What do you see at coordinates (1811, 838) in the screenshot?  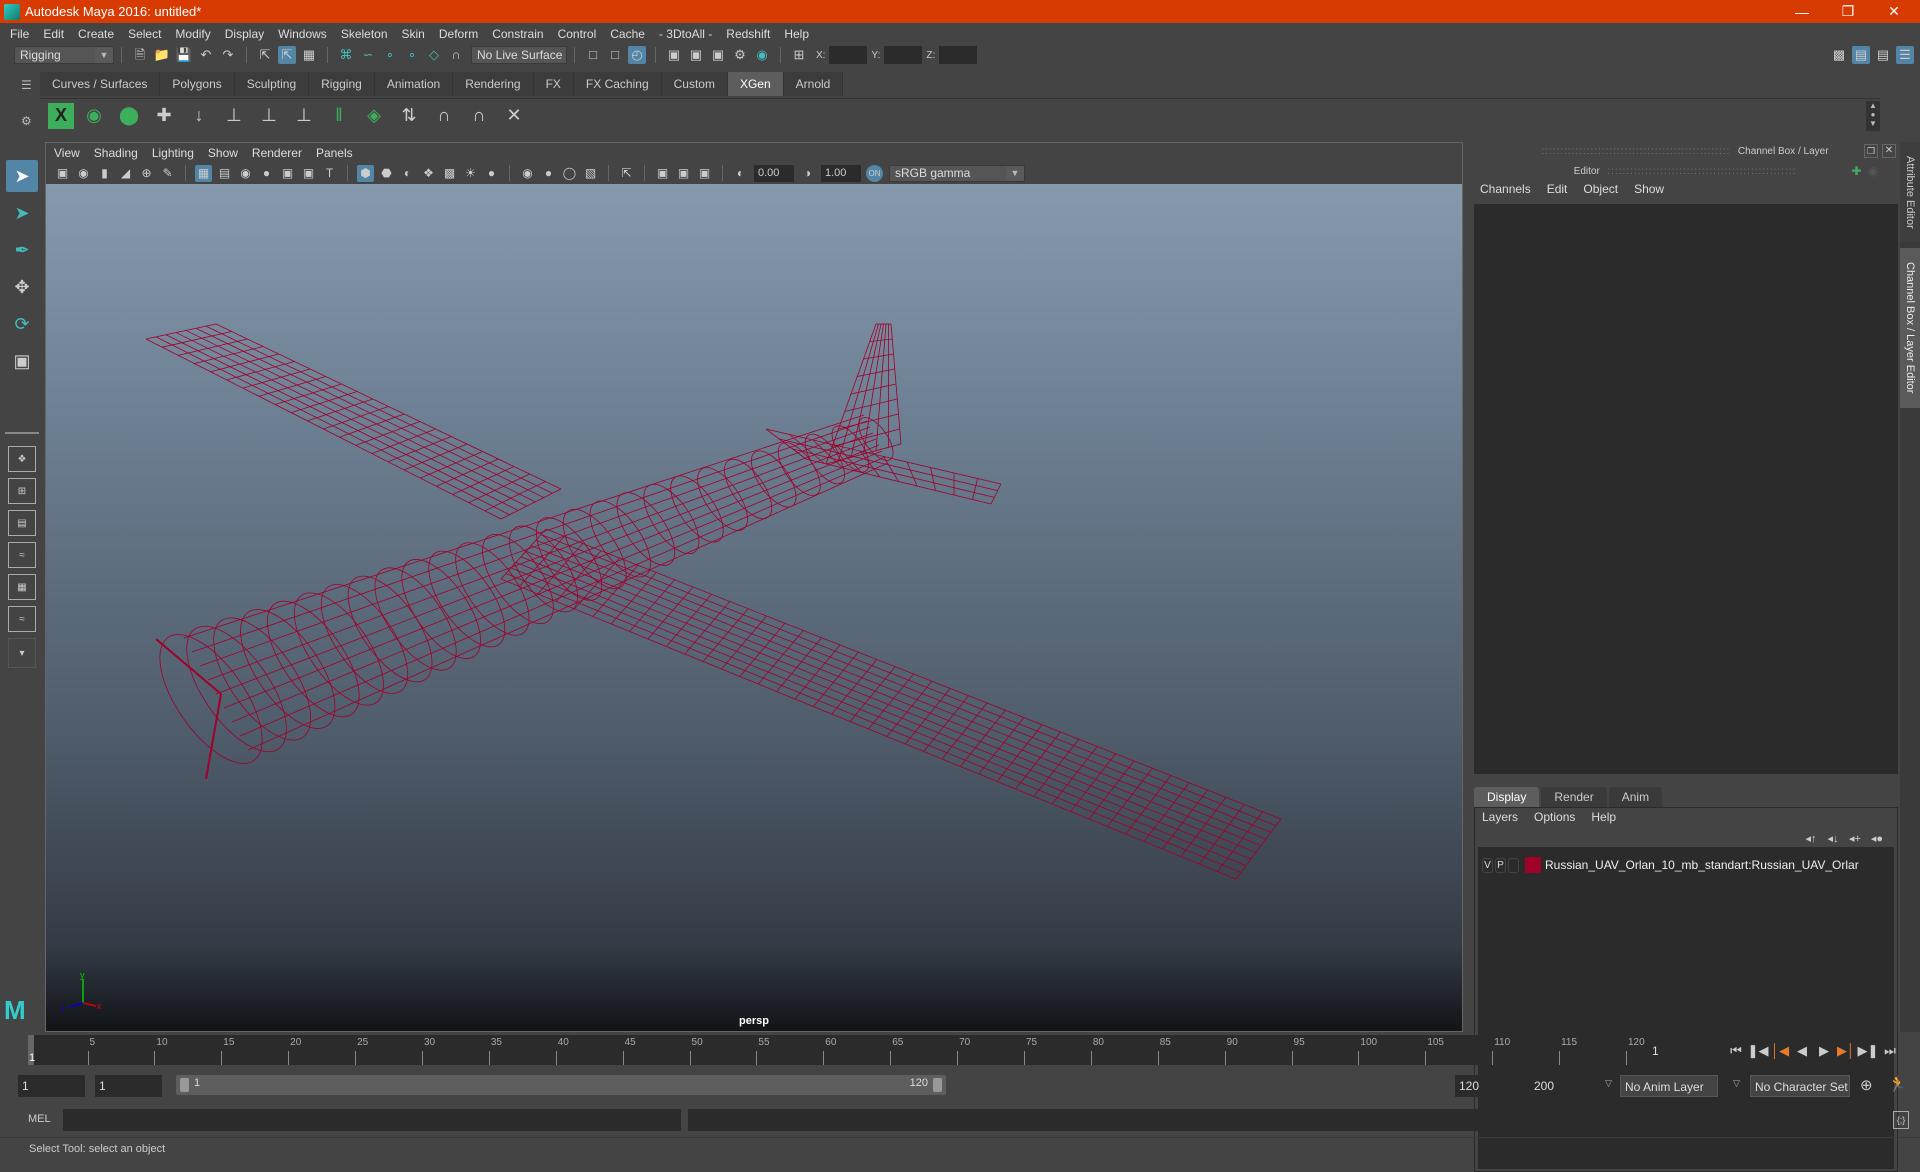 I see `move-layer-up-icon: ◂↑` at bounding box center [1811, 838].